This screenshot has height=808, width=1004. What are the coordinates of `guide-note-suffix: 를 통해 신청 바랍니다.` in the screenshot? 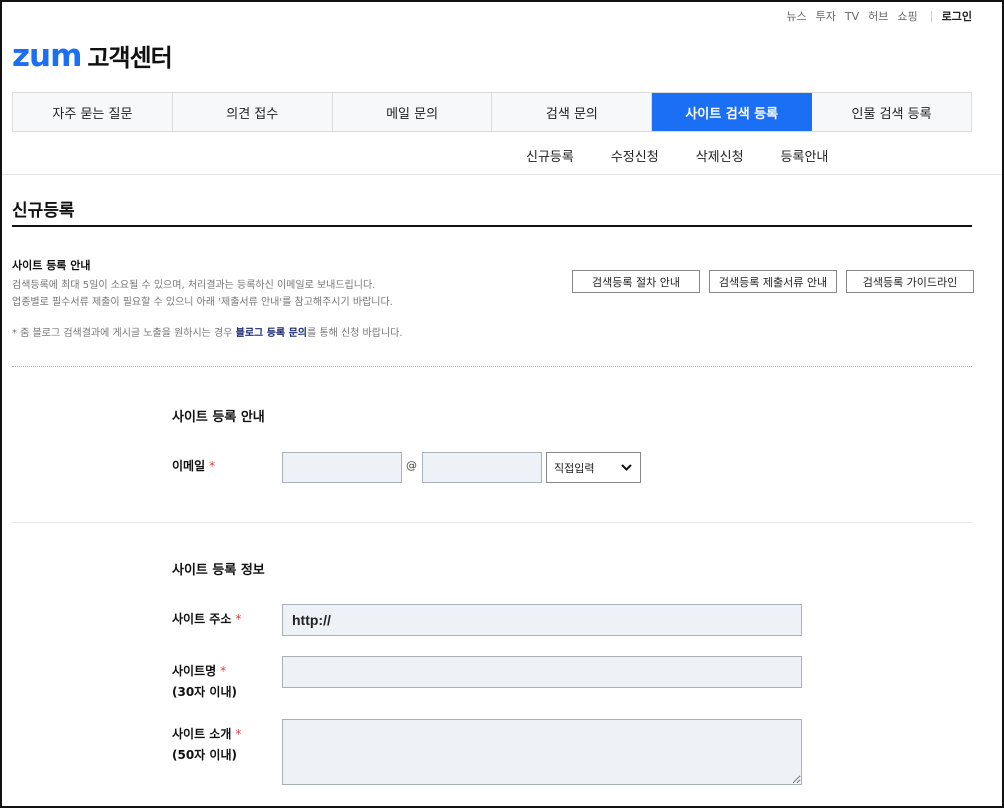 It's located at (355, 333).